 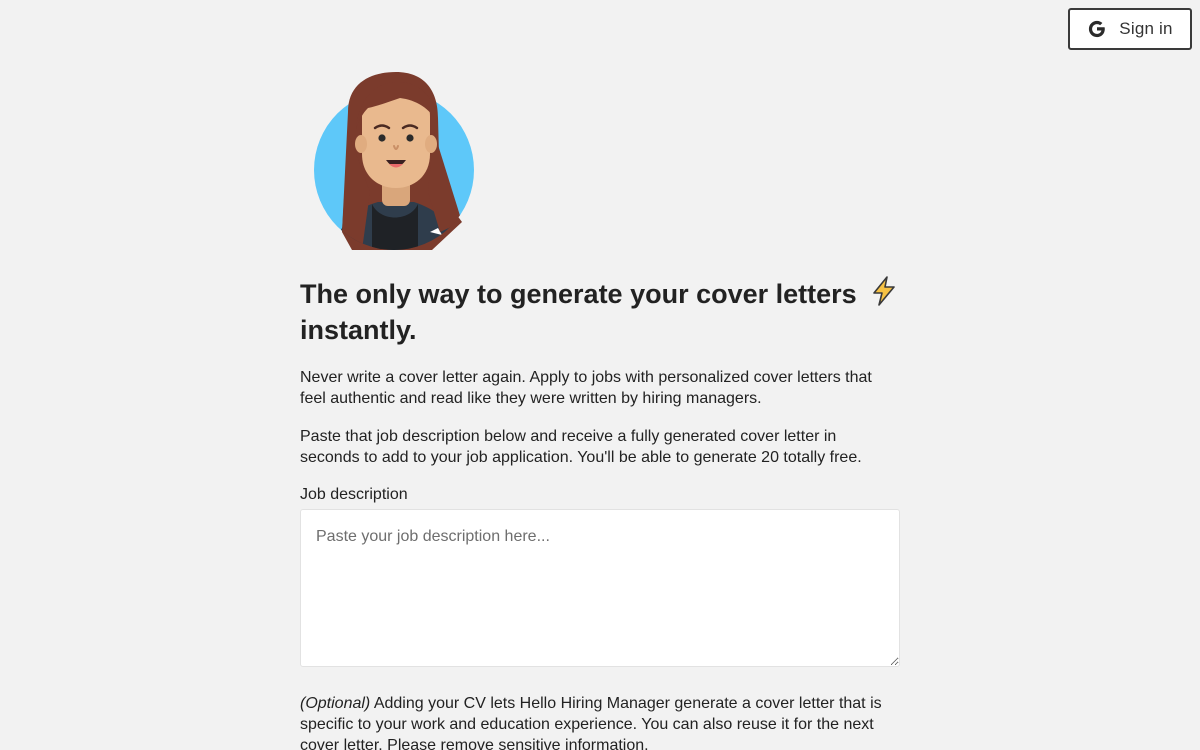 I want to click on headline-text-line2: instantly., so click(x=358, y=330).